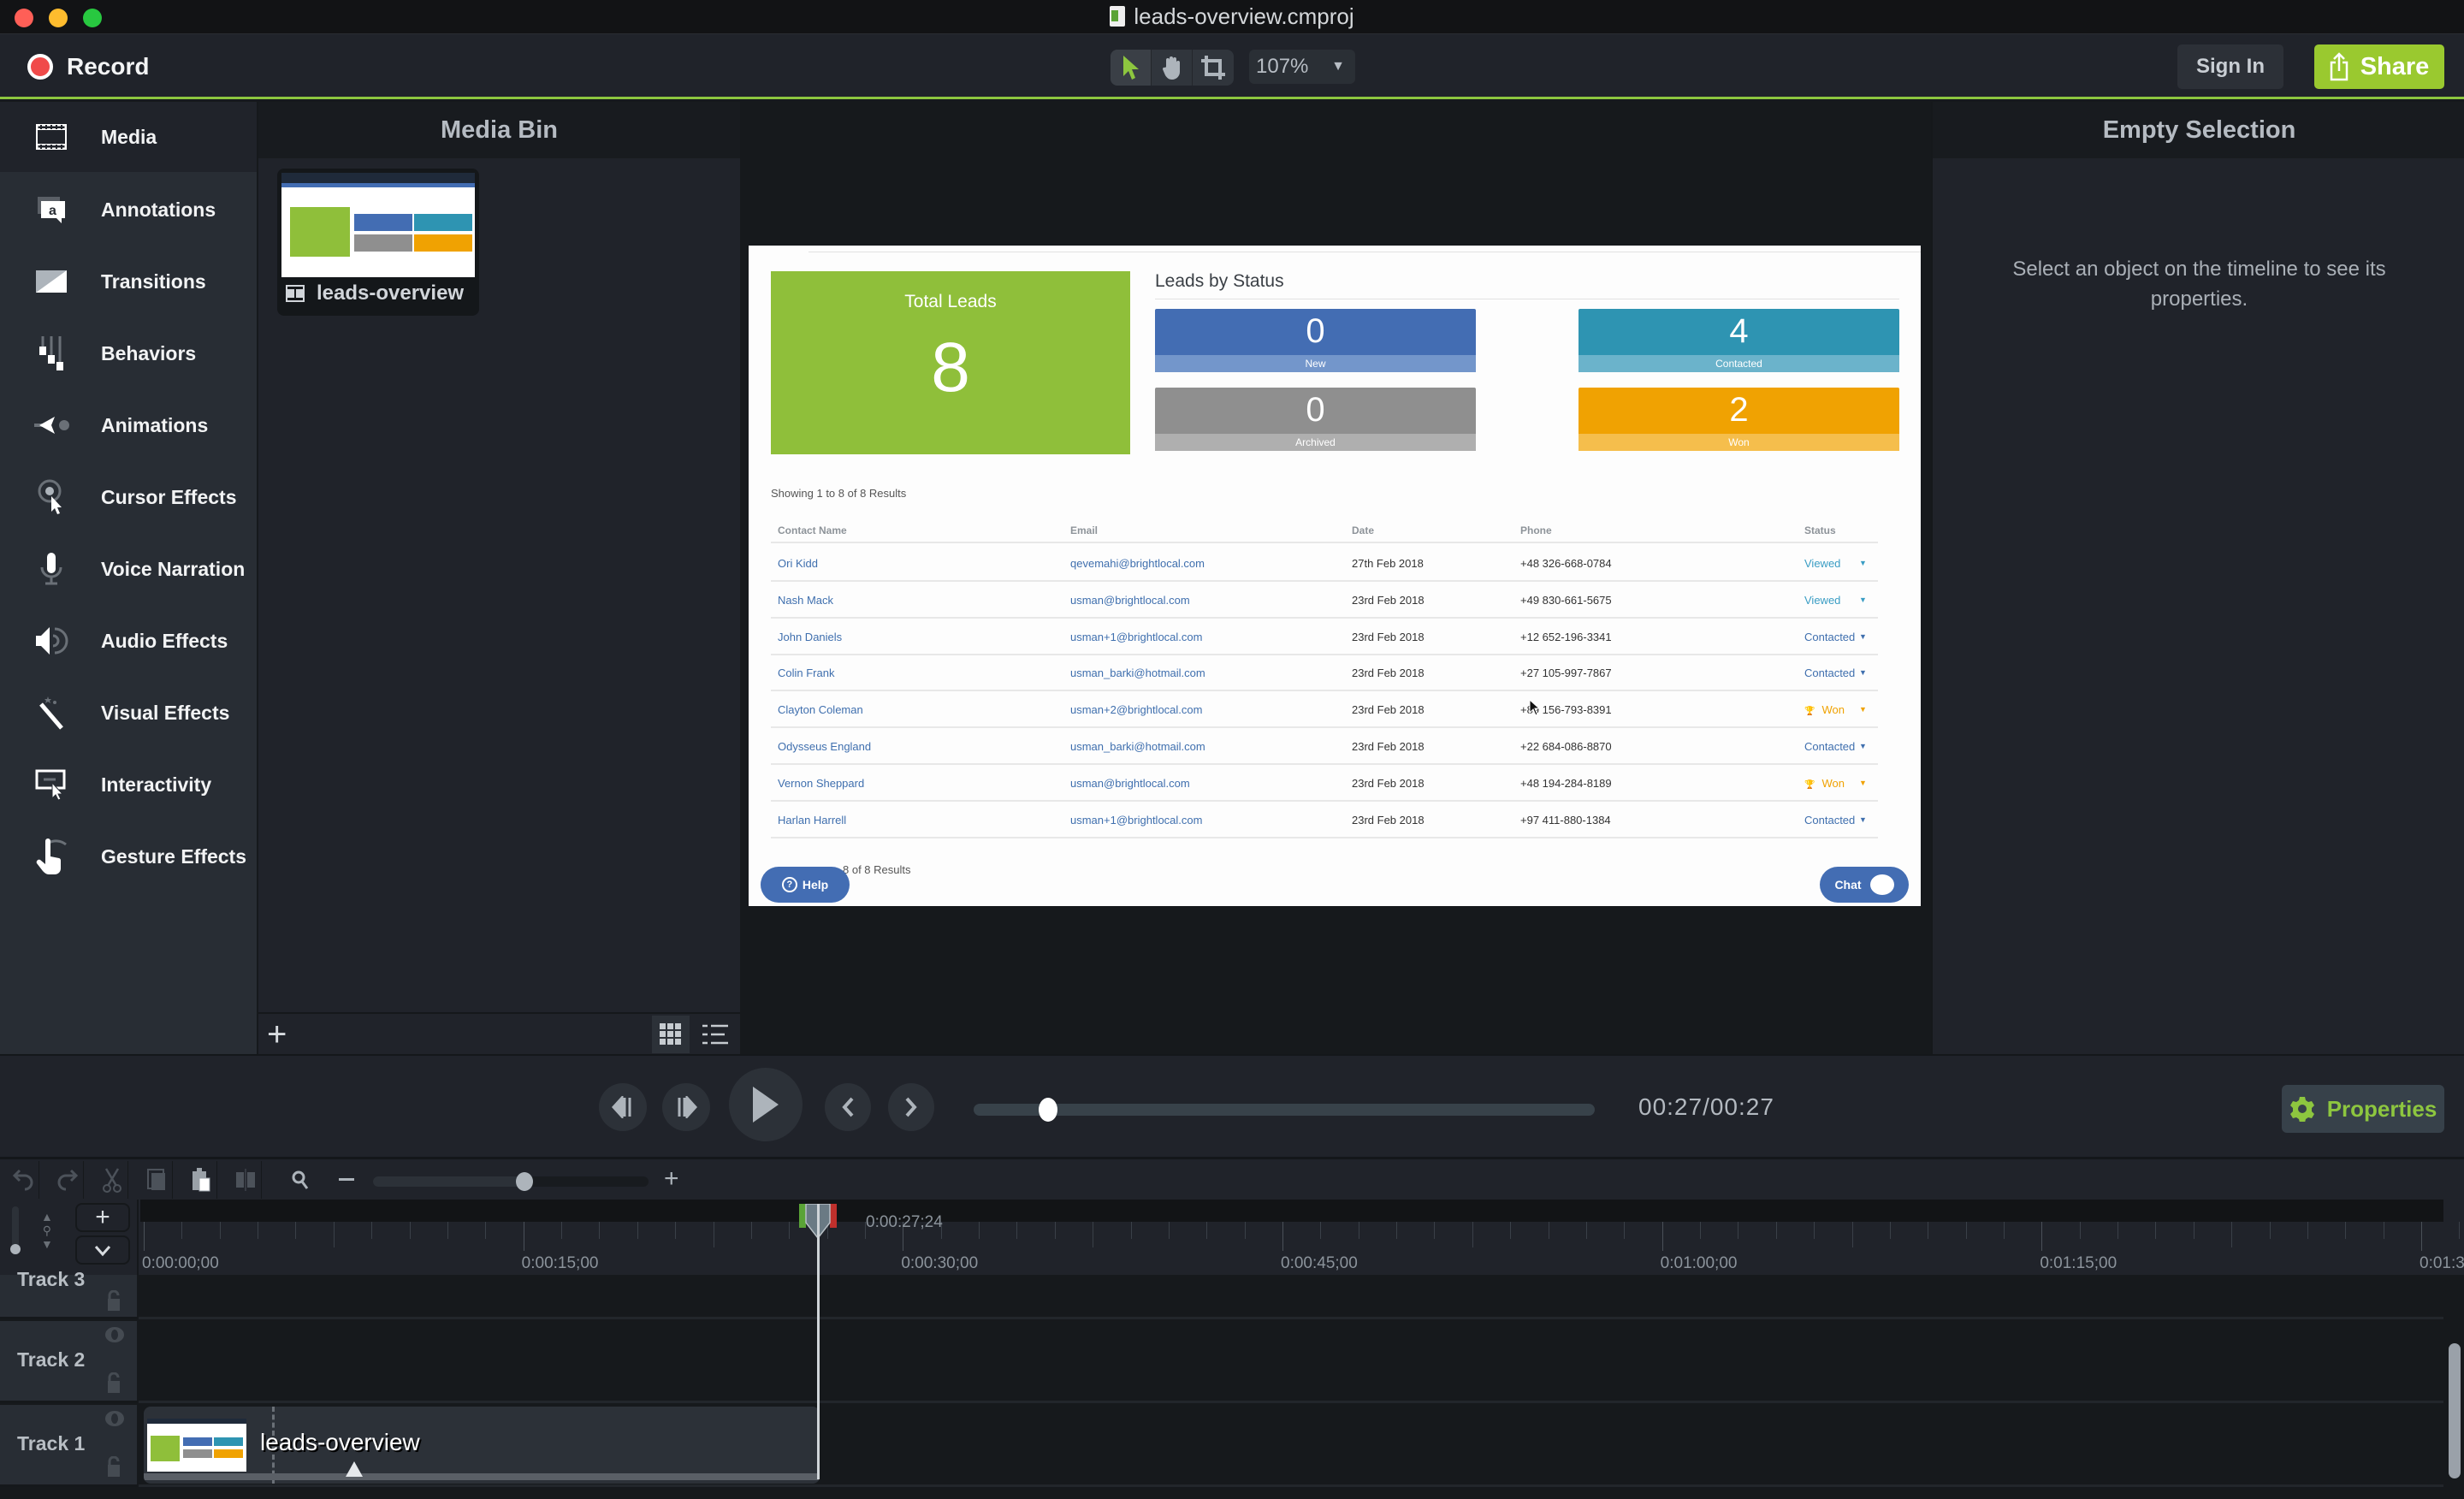  Describe the element at coordinates (128, 282) in the screenshot. I see `sidebar-item-transitions: Transitions` at that location.